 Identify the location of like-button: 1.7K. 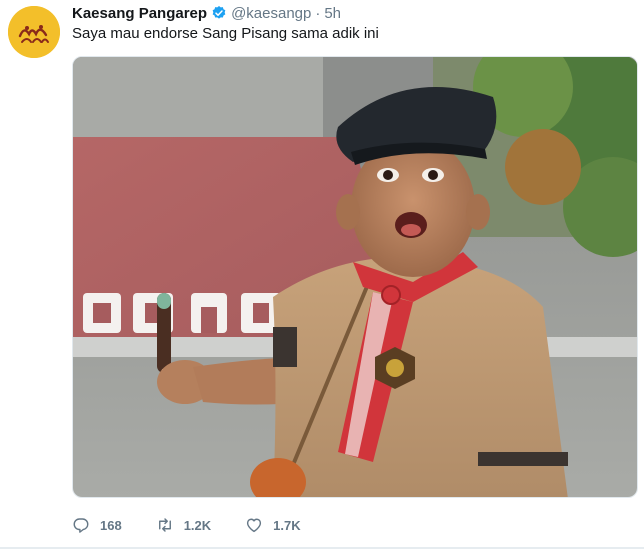
(273, 525).